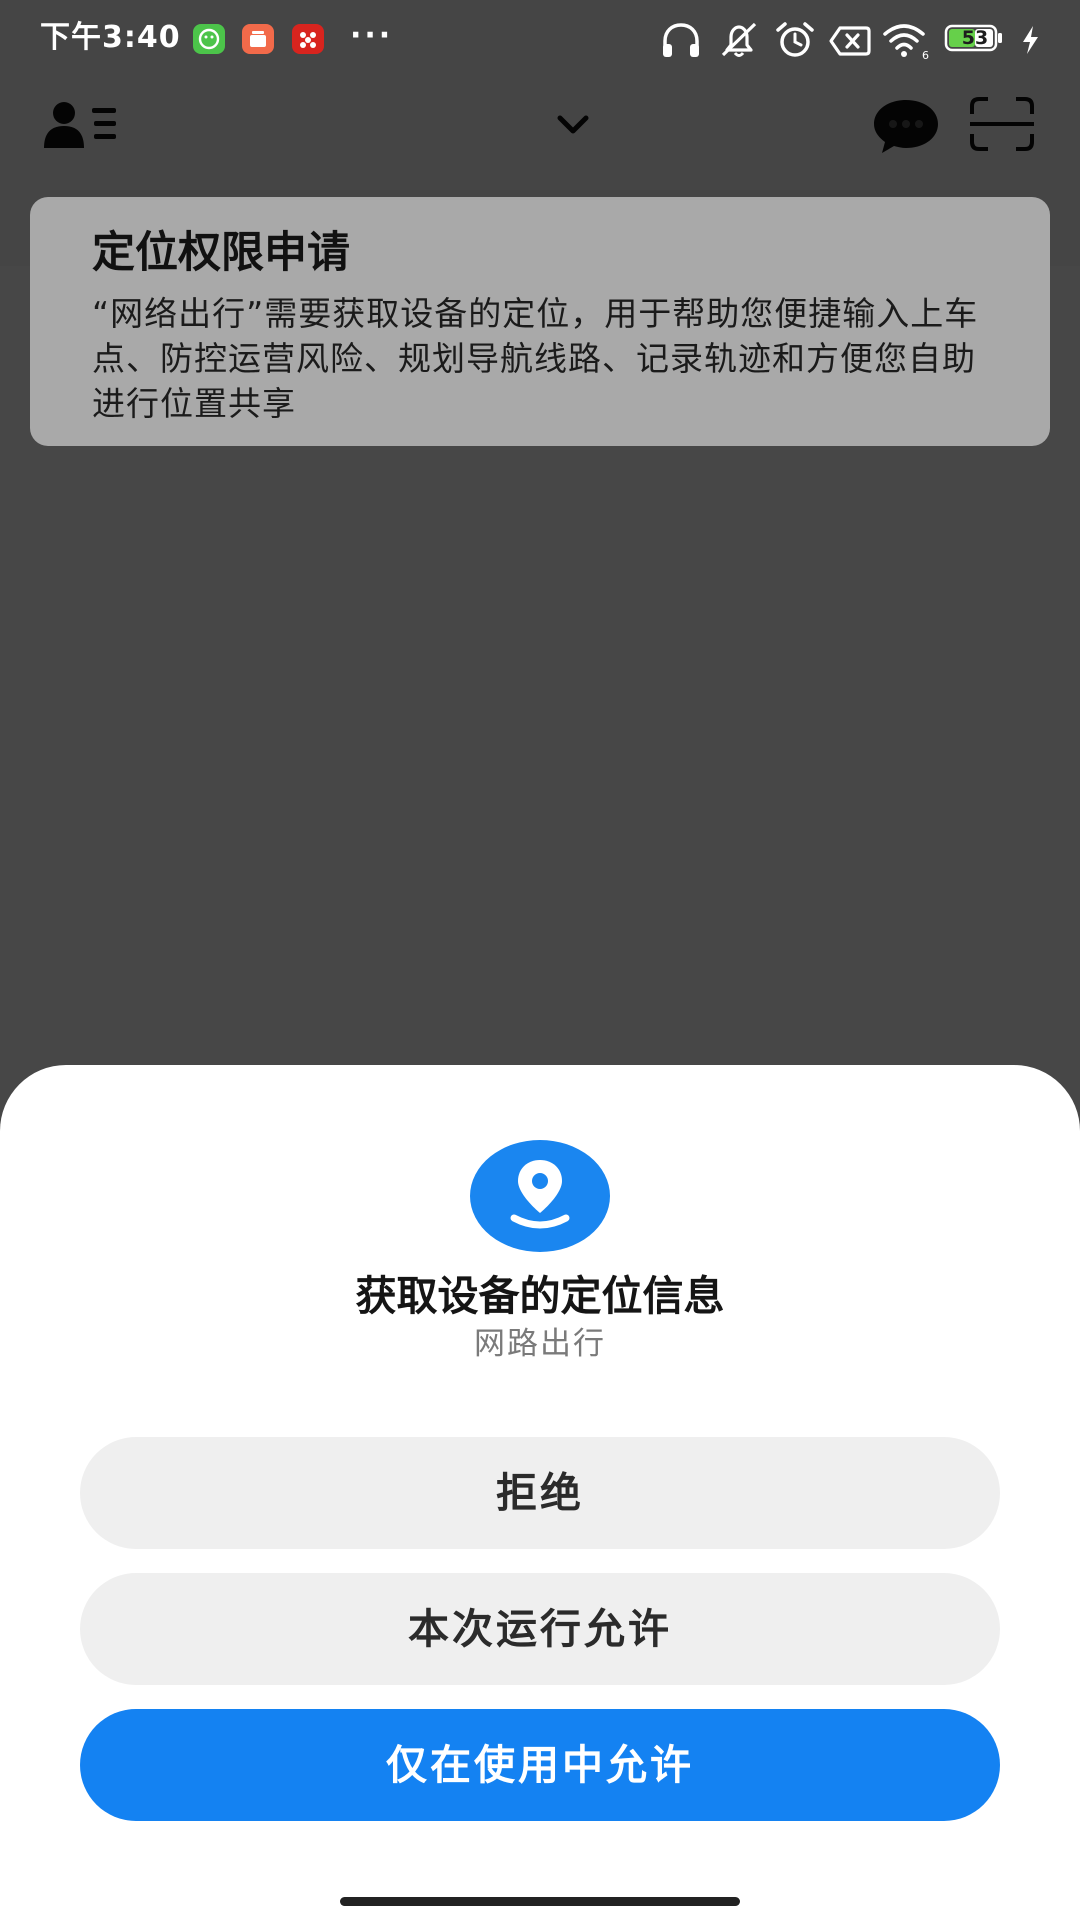 This screenshot has height=1920, width=1080. I want to click on deny-button: 拒绝, so click(540, 1493).